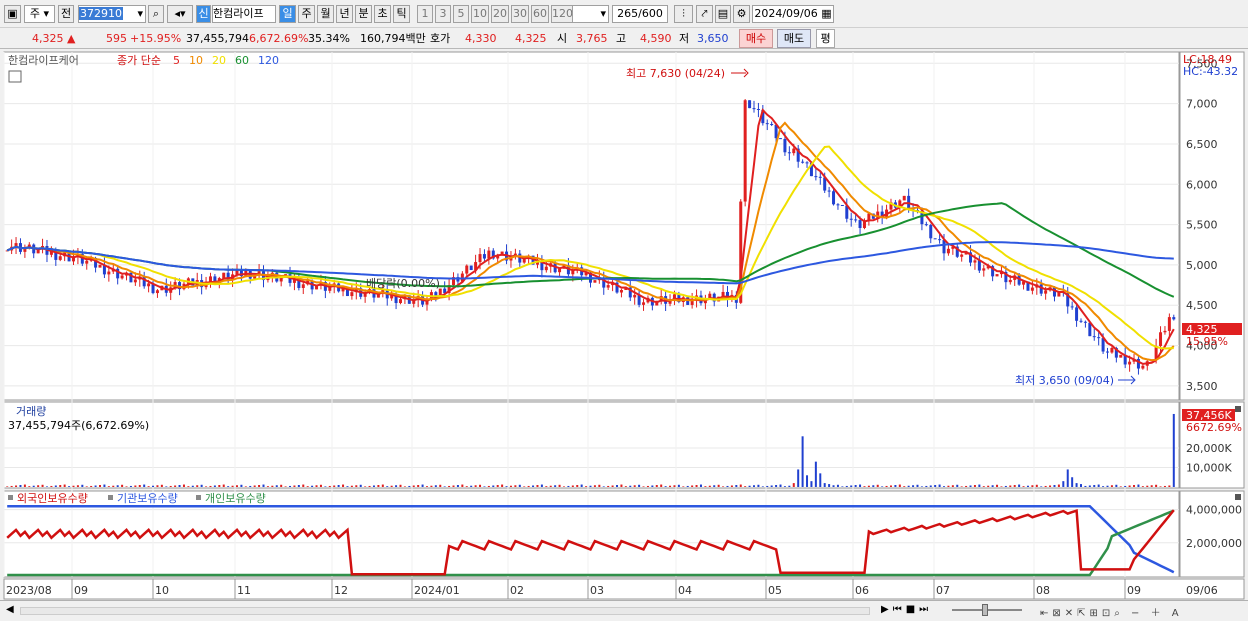 This screenshot has height=621, width=1248. I want to click on price-tick: 3,500, so click(1202, 386).